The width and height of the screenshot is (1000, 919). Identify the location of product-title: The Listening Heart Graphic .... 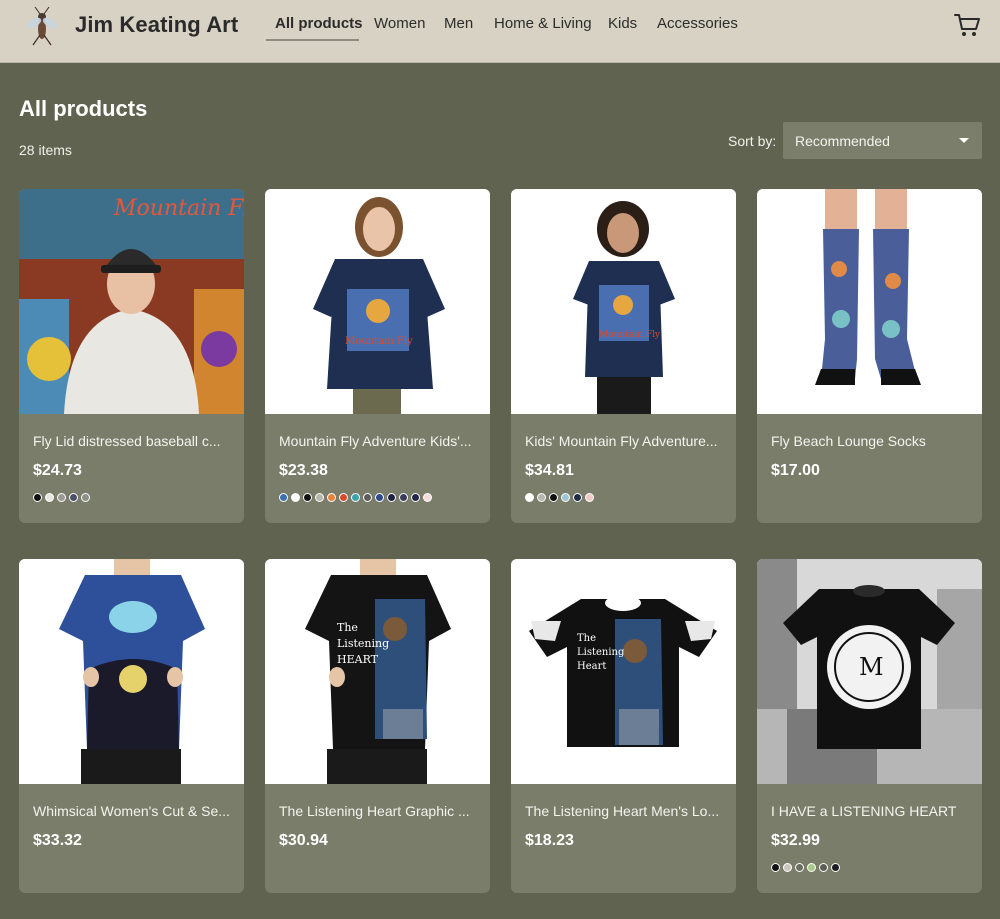
(378, 811).